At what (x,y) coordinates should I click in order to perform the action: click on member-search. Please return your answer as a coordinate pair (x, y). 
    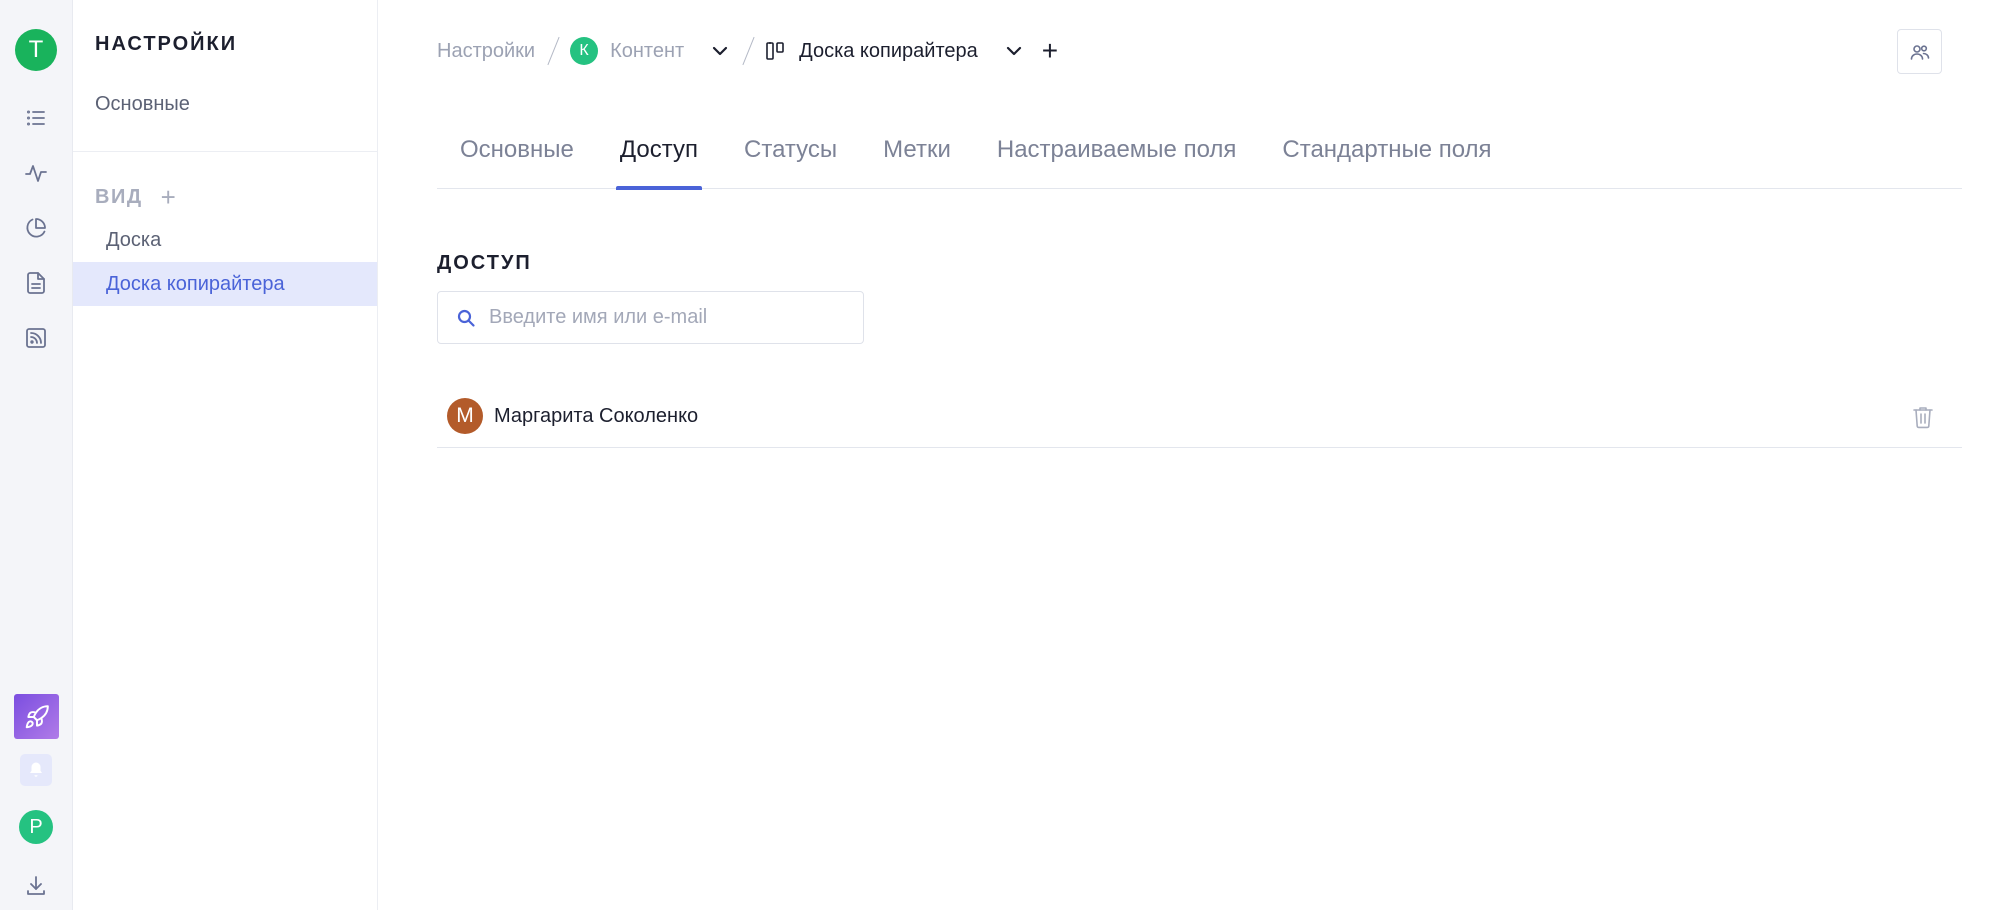
    Looking at the image, I should click on (650, 317).